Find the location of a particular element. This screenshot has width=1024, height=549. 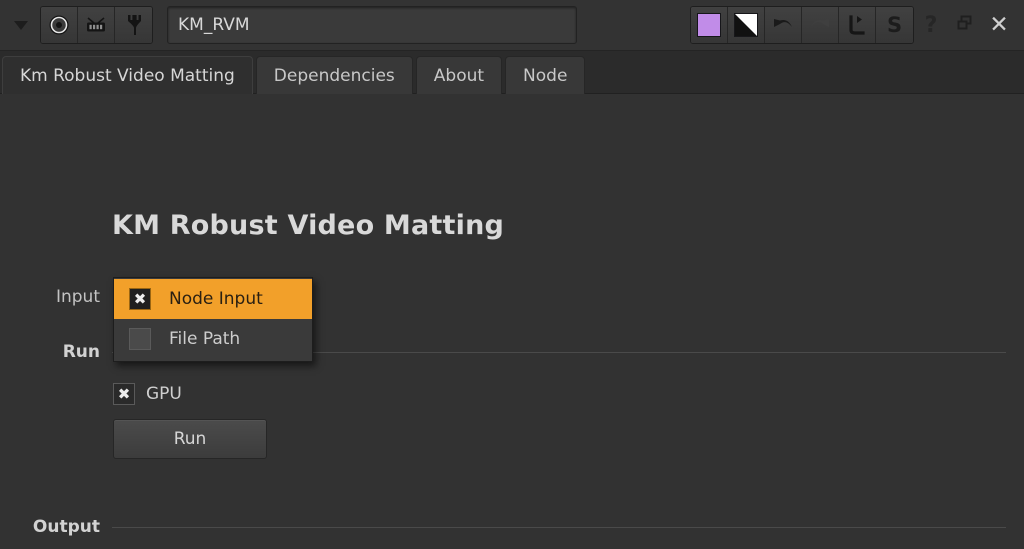

dropdown-item-label: File Path is located at coordinates (205, 339).